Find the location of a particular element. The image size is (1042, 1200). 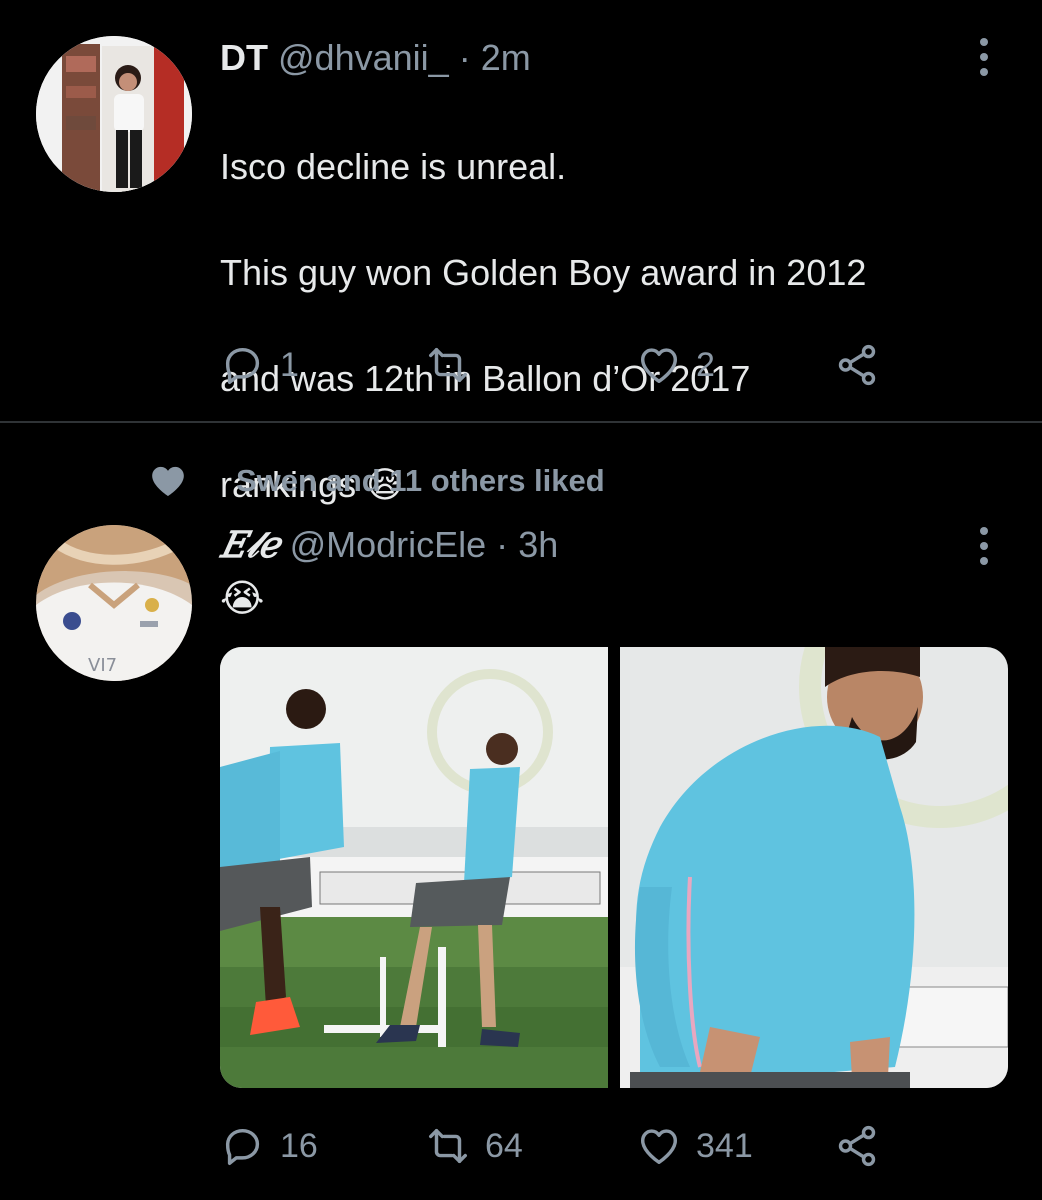

timestamp: 2m is located at coordinates (506, 57).